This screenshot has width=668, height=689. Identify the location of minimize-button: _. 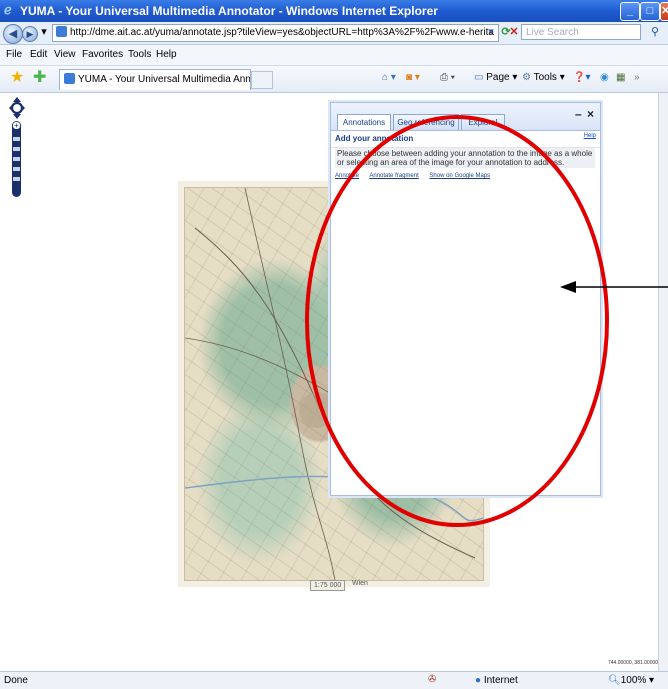
(630, 11).